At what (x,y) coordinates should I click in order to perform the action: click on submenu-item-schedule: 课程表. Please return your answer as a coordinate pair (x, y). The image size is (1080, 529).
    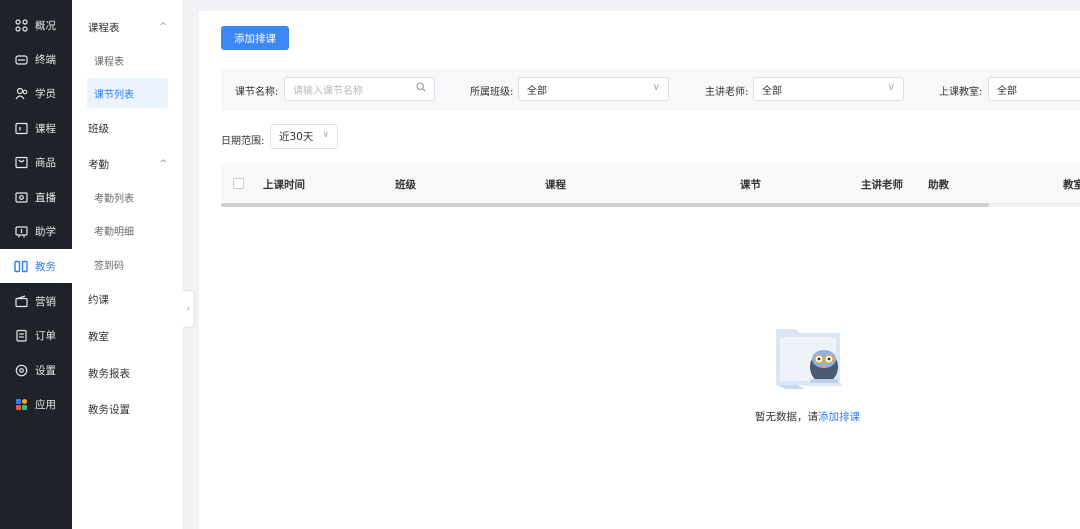
    Looking at the image, I should click on (127, 60).